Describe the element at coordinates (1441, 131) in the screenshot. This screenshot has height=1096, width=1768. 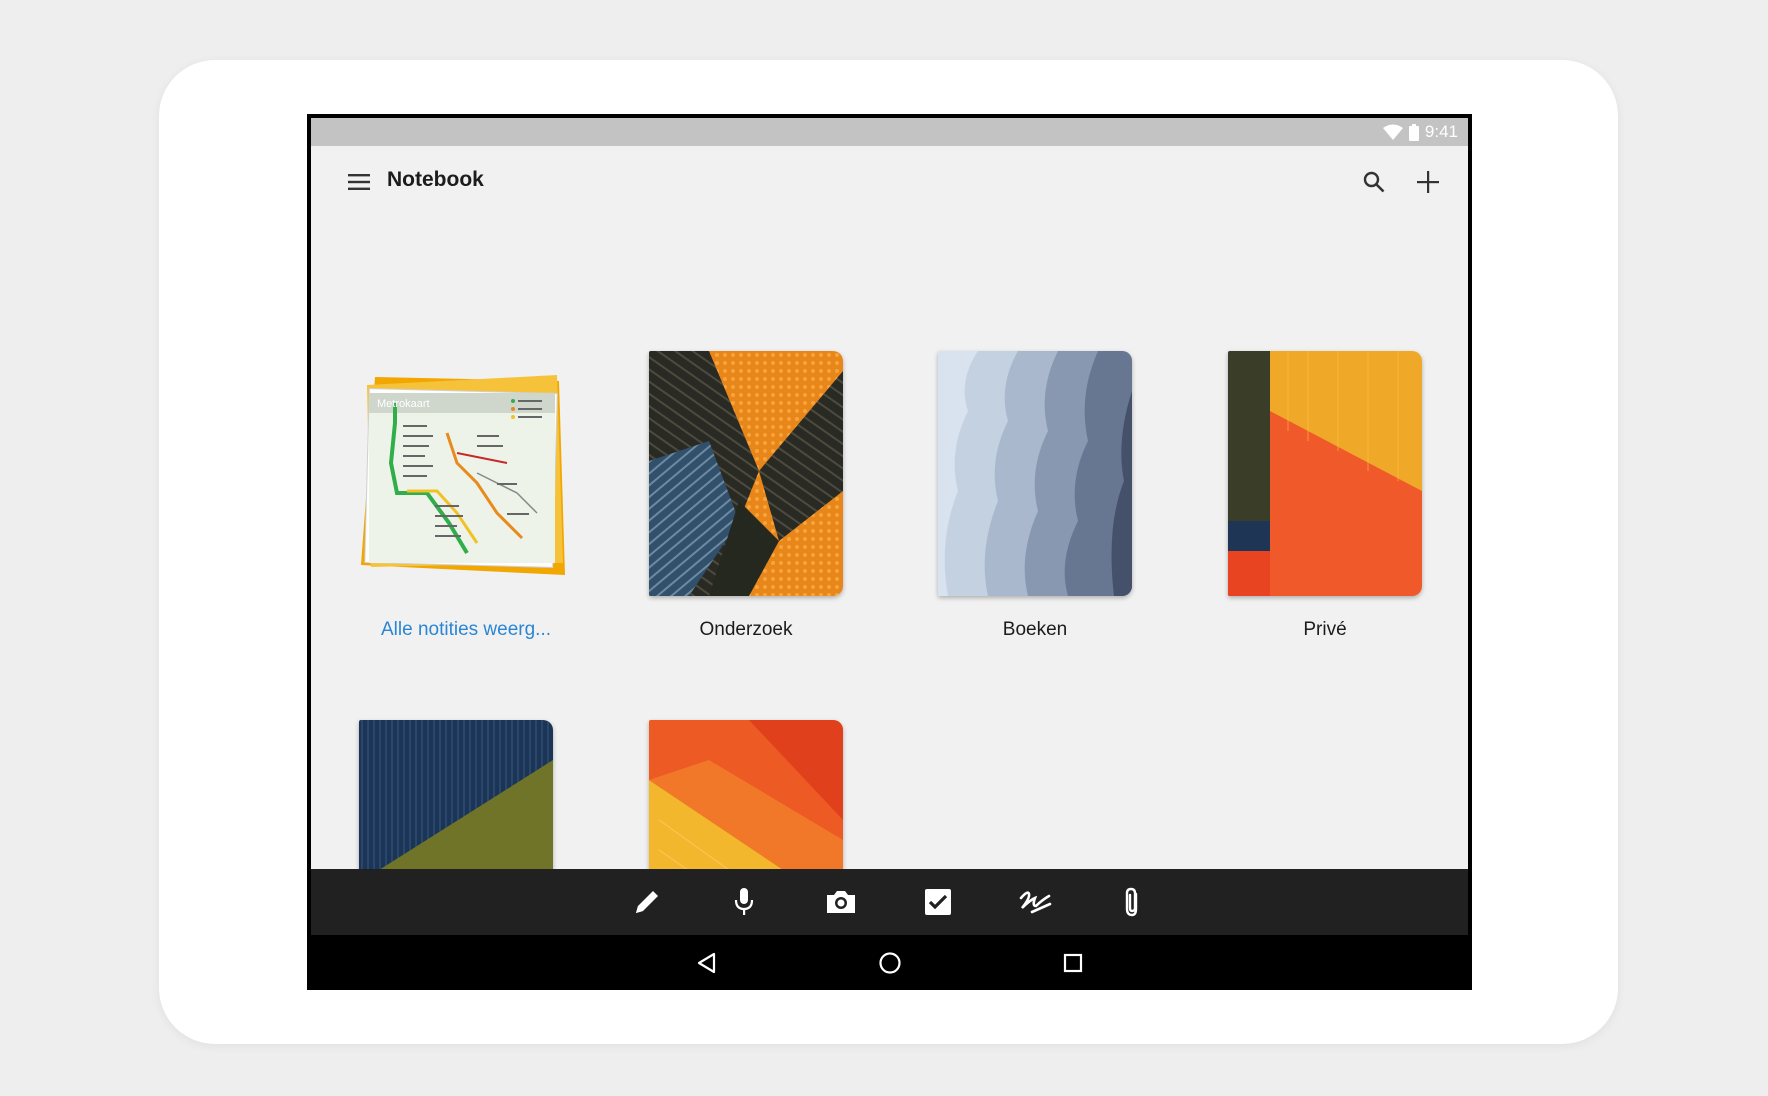
I see `status-time: 9:41` at that location.